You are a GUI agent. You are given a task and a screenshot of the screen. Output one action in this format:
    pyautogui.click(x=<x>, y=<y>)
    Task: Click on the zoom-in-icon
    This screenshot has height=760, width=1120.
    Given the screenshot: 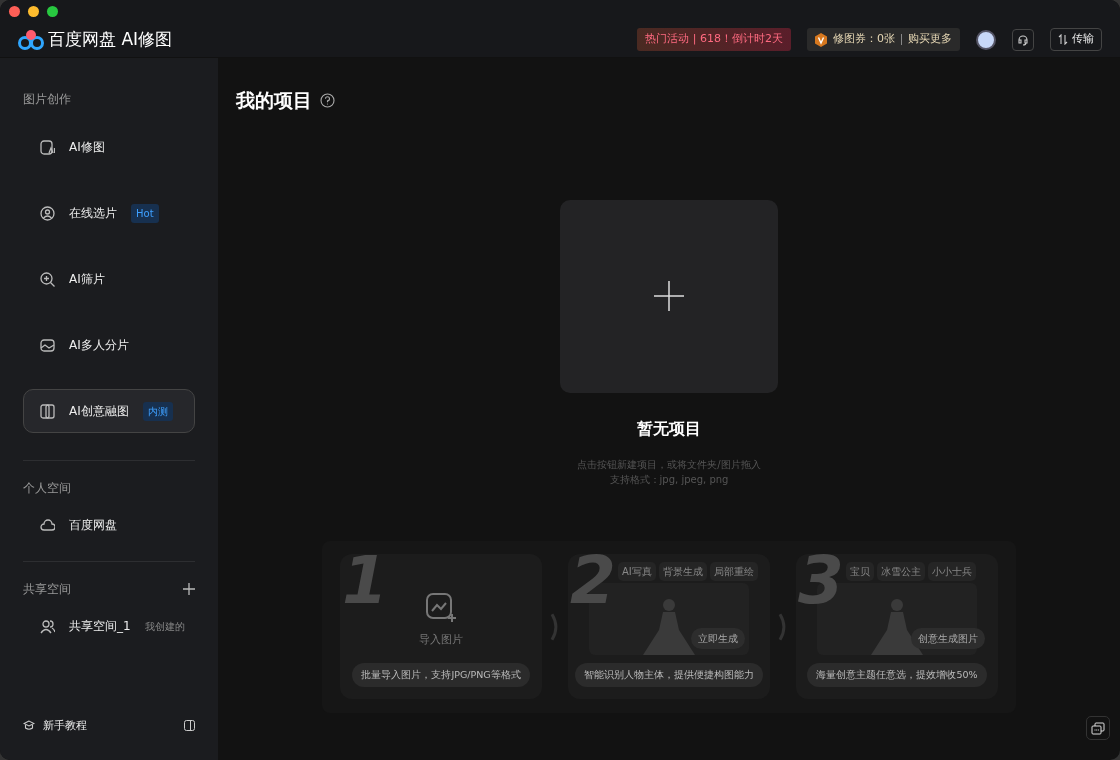 What is the action you would take?
    pyautogui.click(x=47, y=279)
    